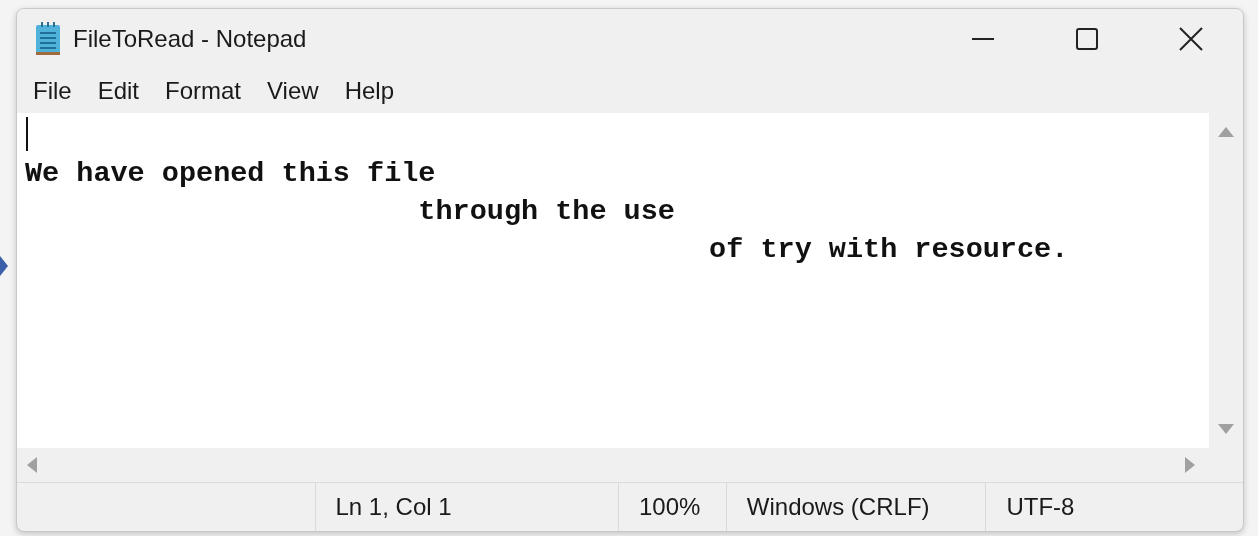 The height and width of the screenshot is (536, 1258). What do you see at coordinates (48, 39) in the screenshot?
I see `notepad-icon` at bounding box center [48, 39].